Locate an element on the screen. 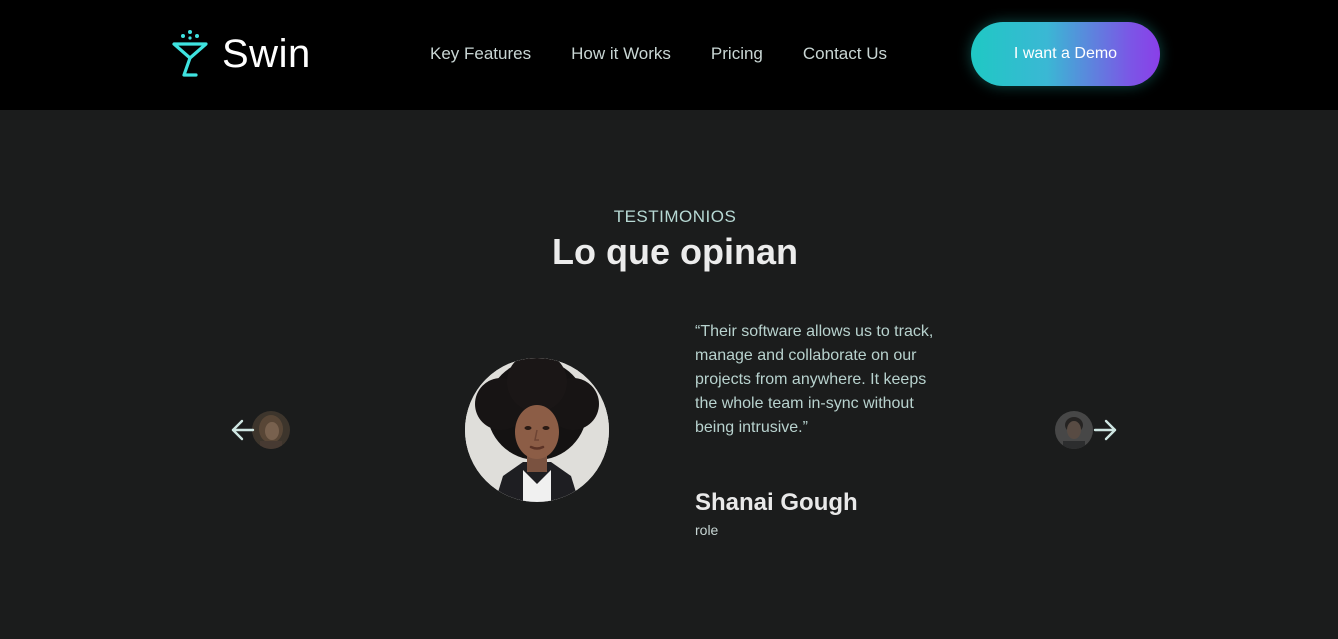 The image size is (1338, 639). section-eyebrow: TESTIMONIOS is located at coordinates (675, 216).